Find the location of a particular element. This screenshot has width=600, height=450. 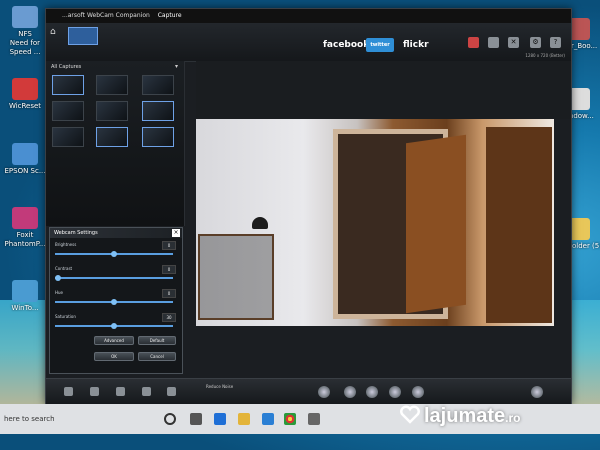

taskbar-search: here to search is located at coordinates (29, 419).